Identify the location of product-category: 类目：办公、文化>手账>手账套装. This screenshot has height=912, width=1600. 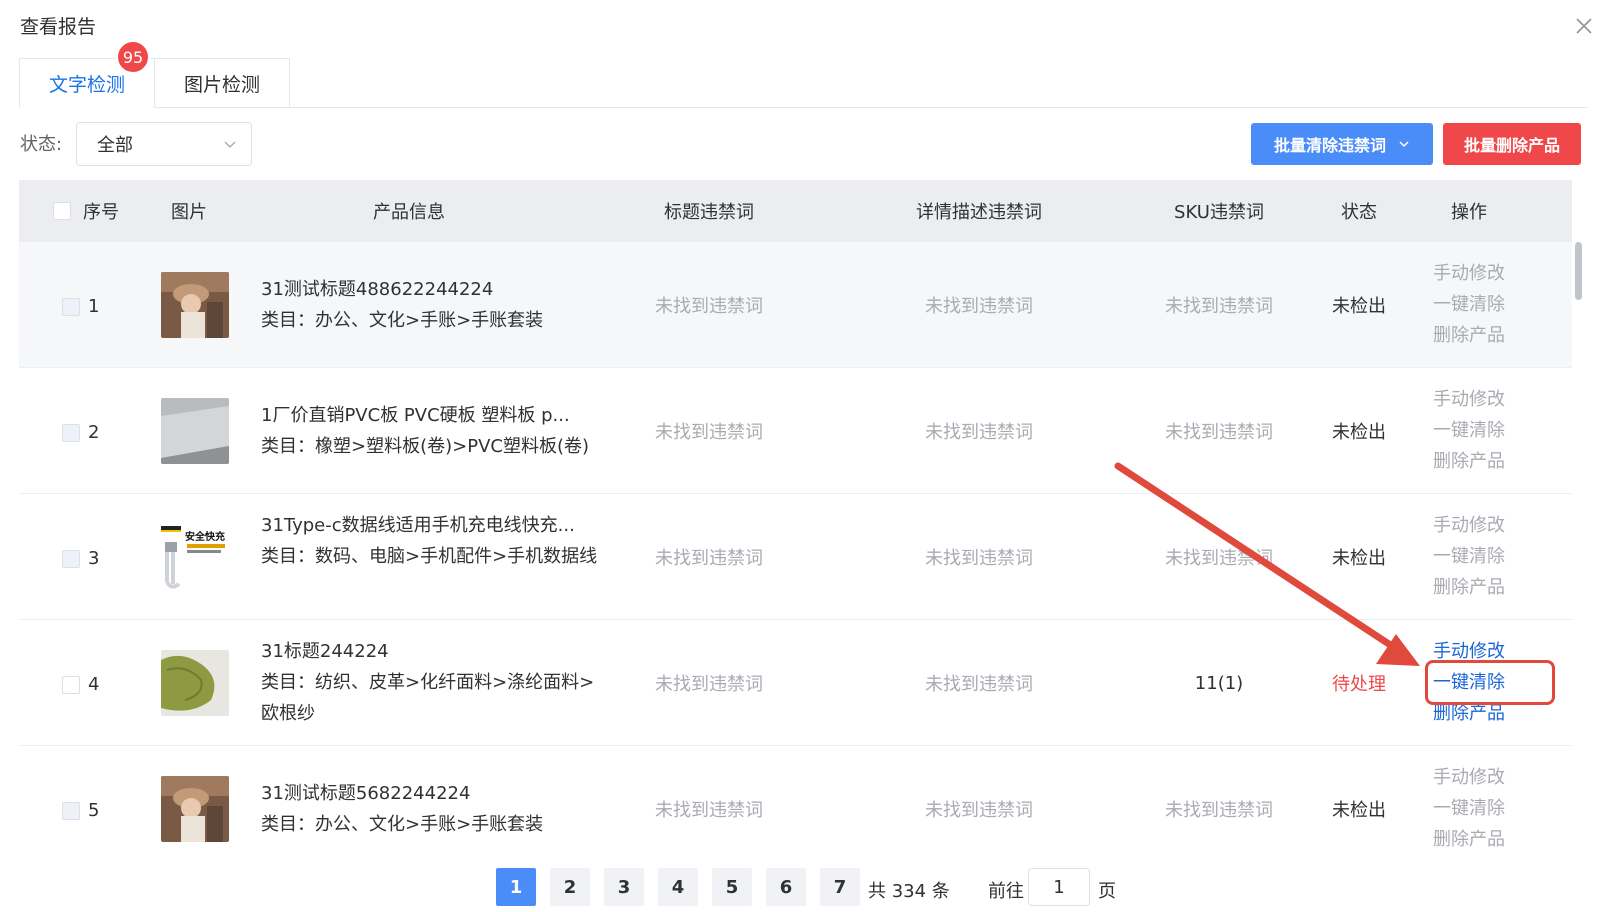
(402, 320).